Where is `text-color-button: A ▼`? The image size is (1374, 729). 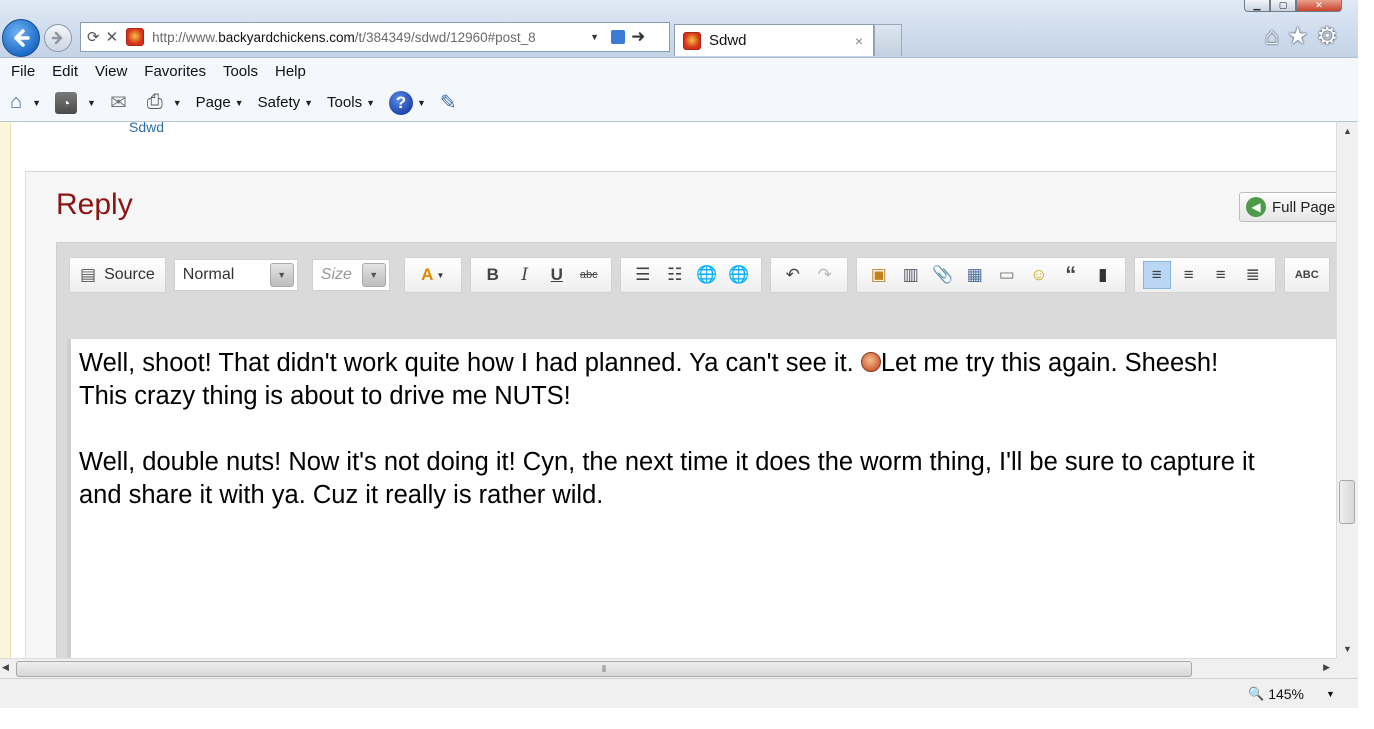
text-color-button: A ▼ is located at coordinates (433, 275).